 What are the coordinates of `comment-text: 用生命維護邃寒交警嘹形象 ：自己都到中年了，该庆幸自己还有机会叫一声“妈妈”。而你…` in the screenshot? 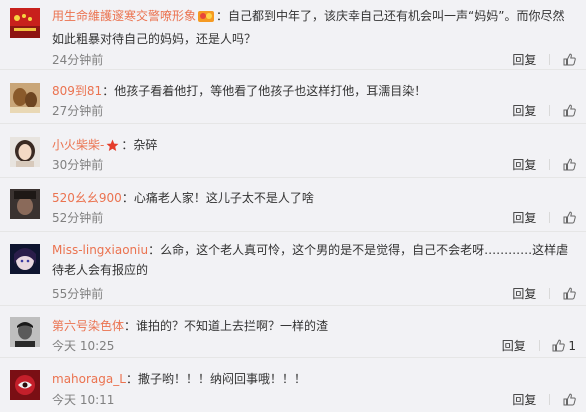 It's located at (314, 27).